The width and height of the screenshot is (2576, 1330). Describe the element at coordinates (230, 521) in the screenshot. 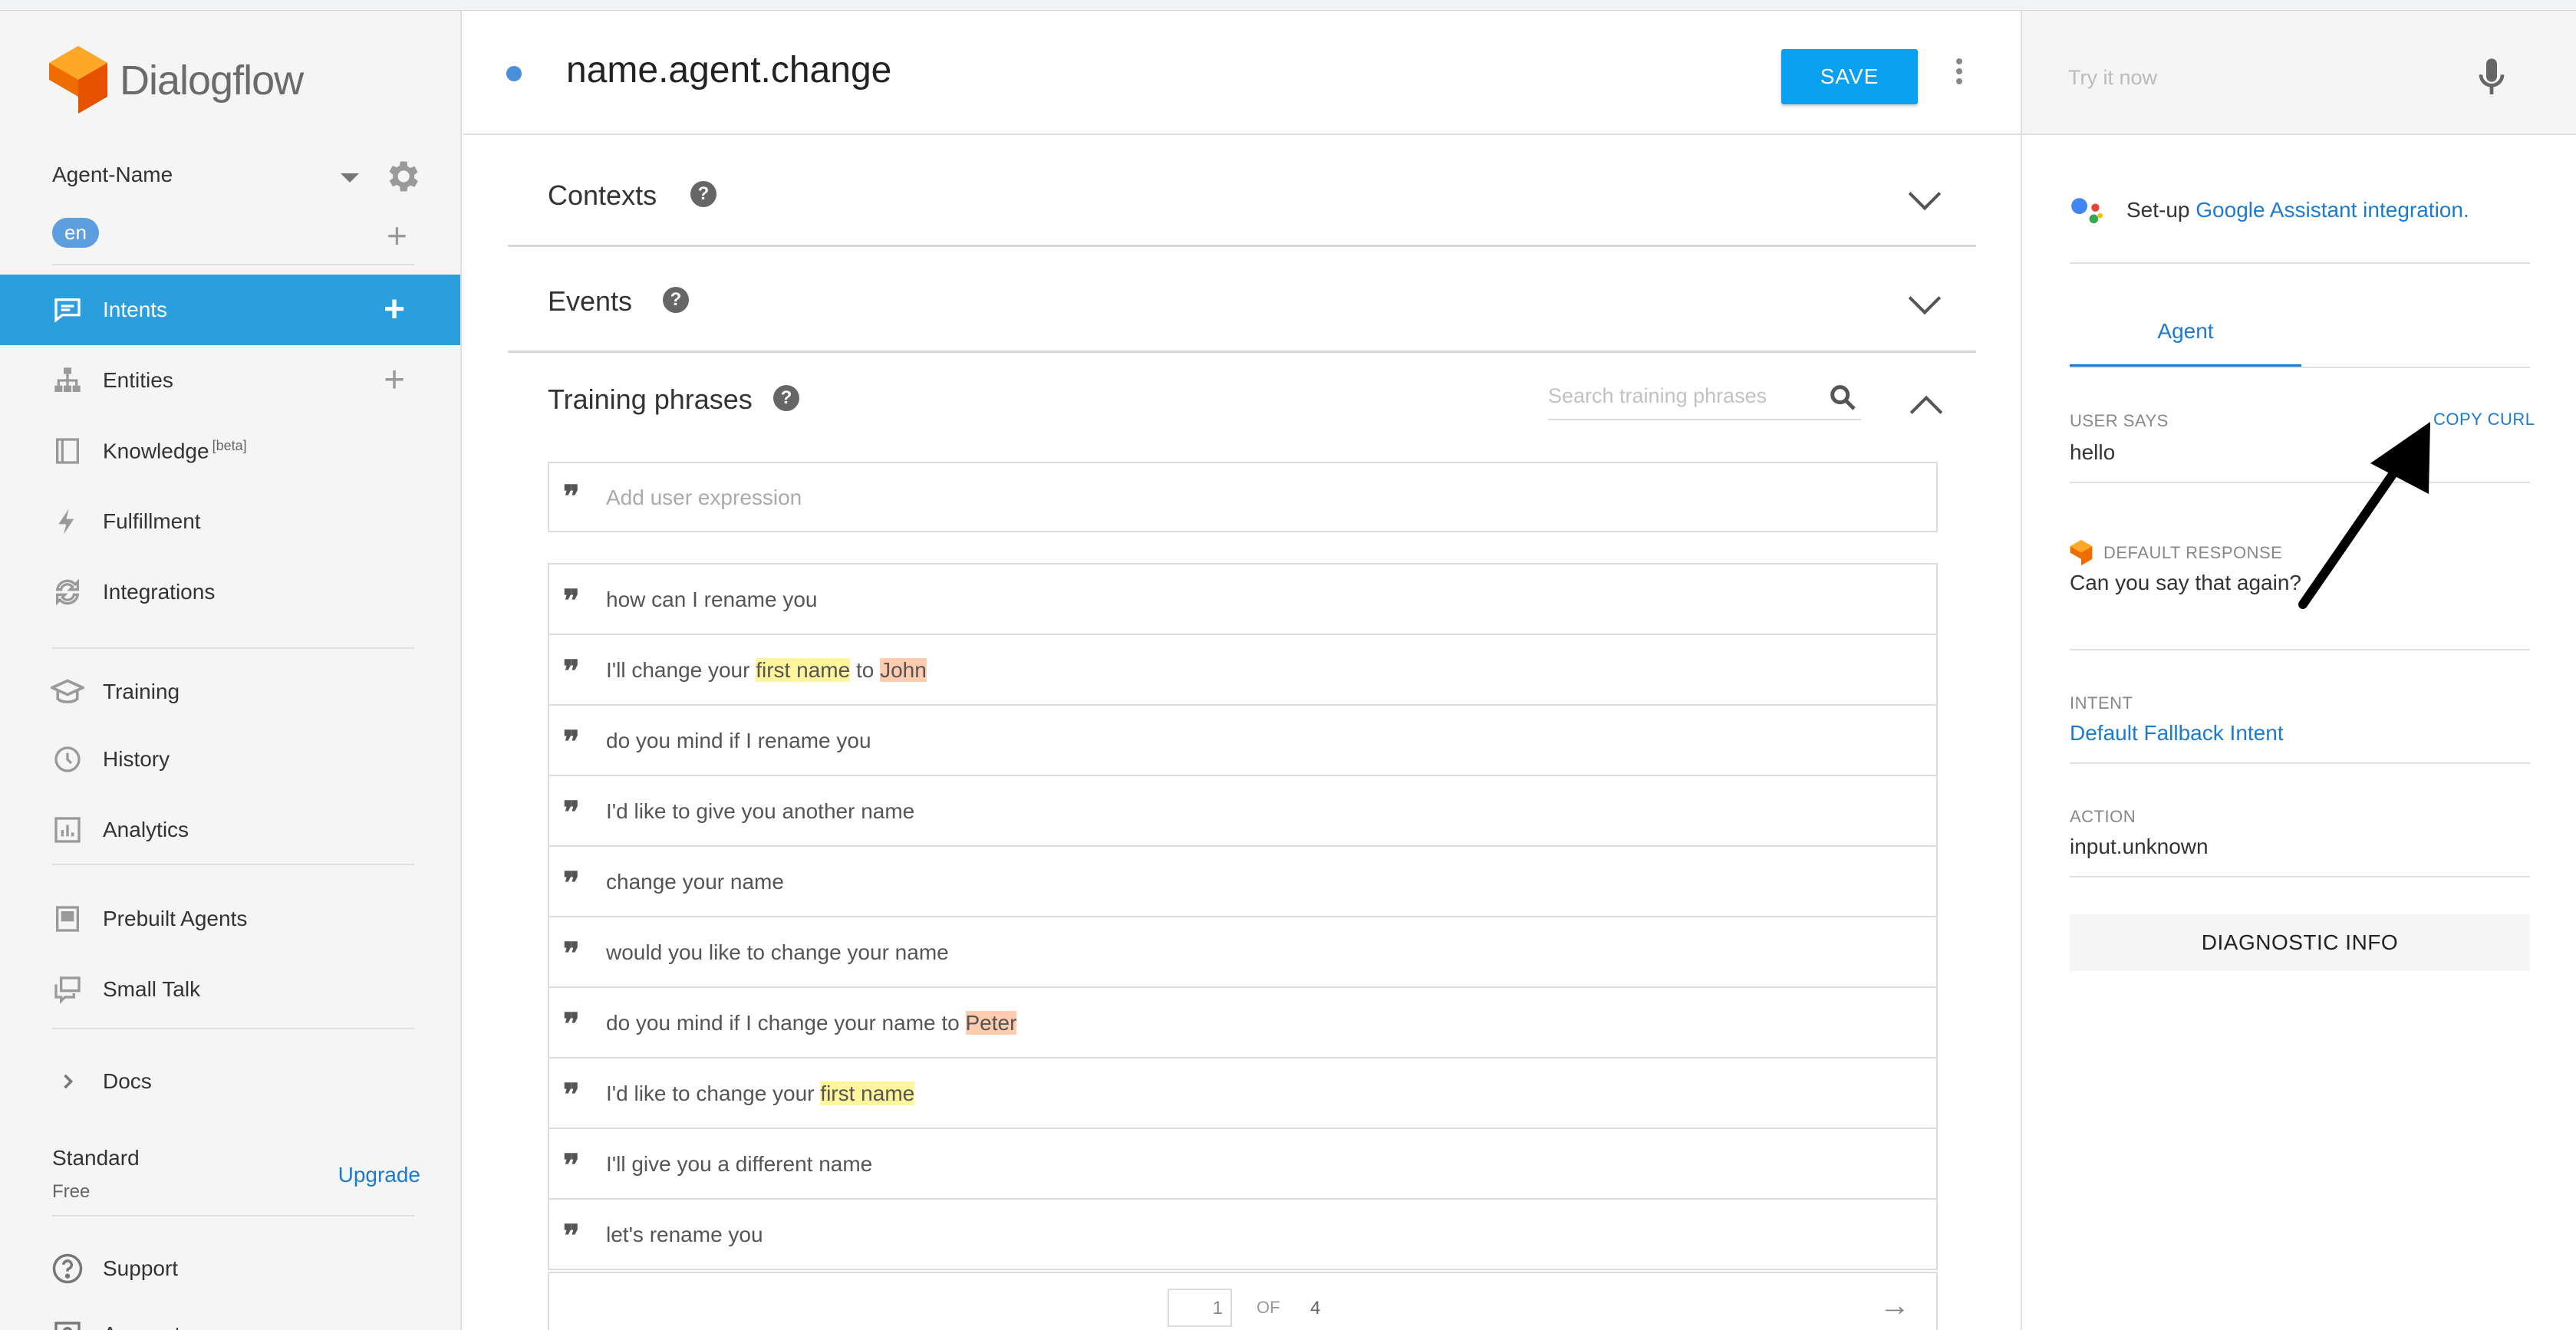

I see `sidebar-item-fulfillment: Fulfillment` at that location.